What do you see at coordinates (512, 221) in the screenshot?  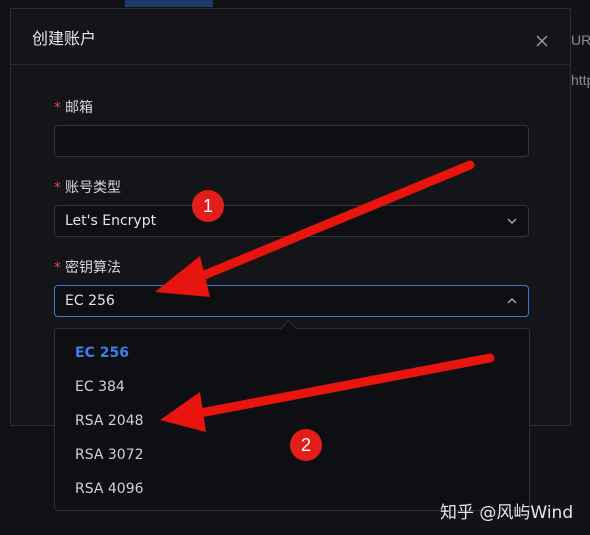 I see `chevron-down-icon` at bounding box center [512, 221].